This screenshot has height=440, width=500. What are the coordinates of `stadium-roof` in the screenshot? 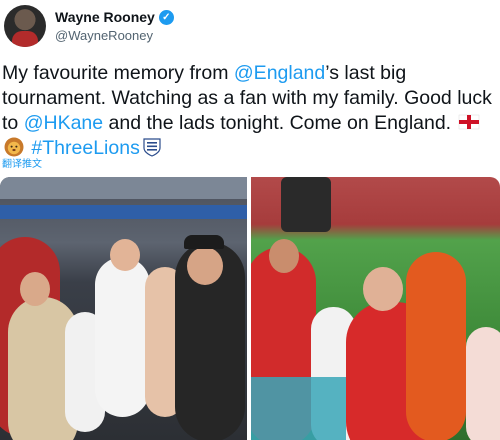 It's located at (123, 188).